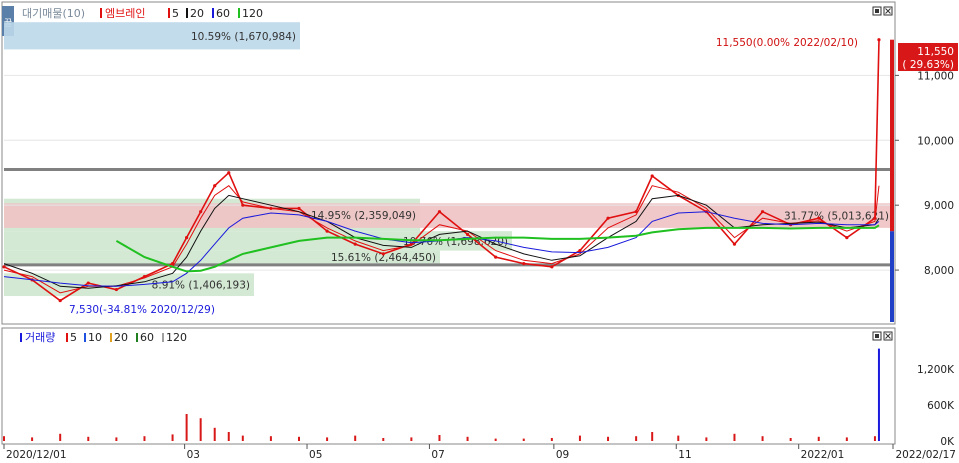 The image size is (959, 463). I want to click on x-tick-label: 2022/01, so click(823, 455).